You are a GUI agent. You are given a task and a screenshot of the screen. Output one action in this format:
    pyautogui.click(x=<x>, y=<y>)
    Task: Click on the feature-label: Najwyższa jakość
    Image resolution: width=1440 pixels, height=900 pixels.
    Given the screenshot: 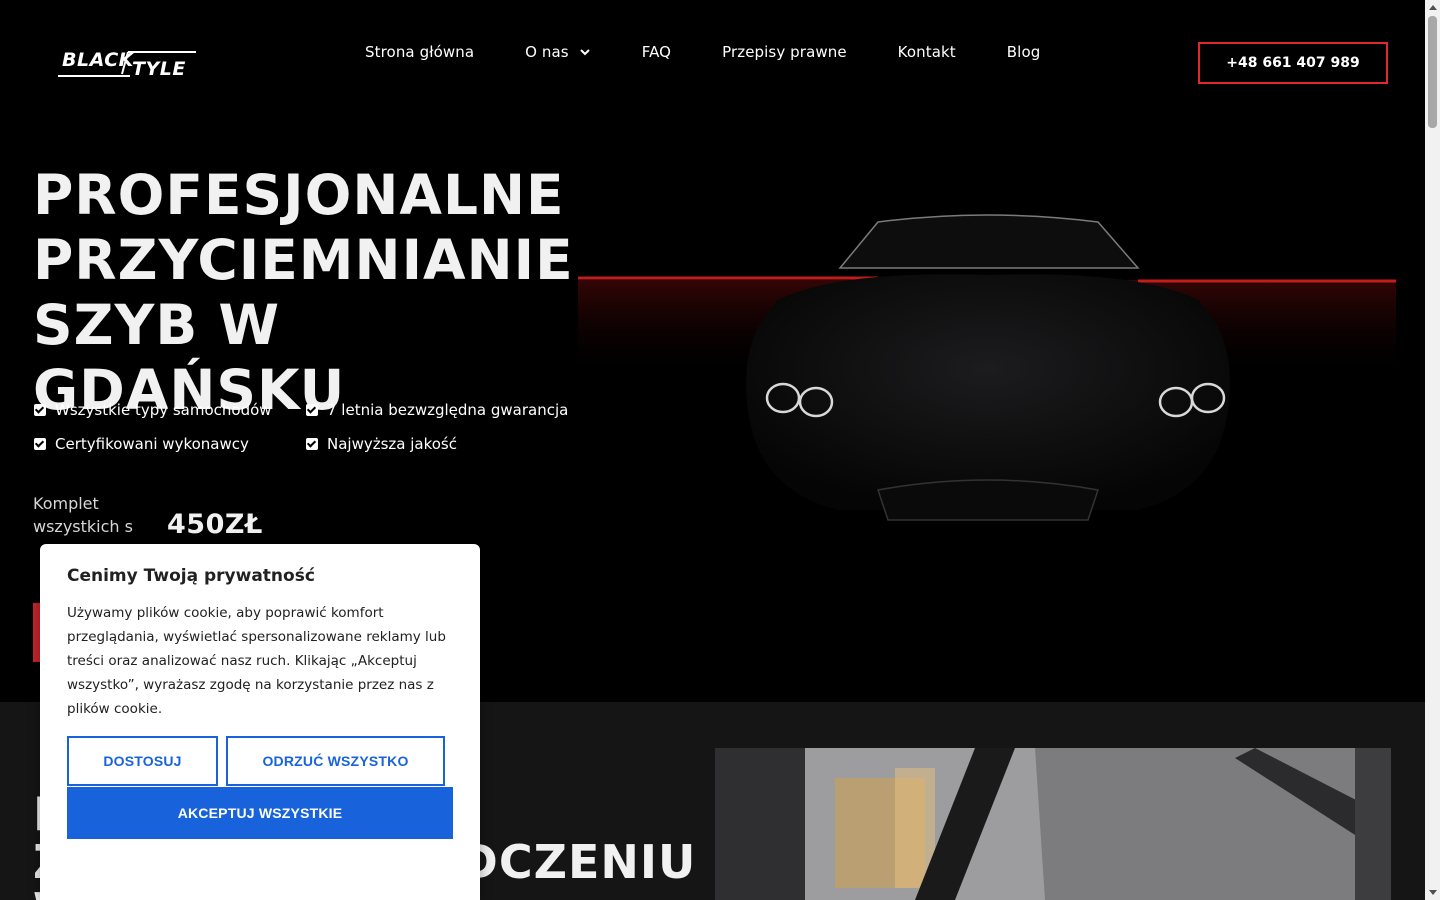 What is the action you would take?
    pyautogui.click(x=392, y=444)
    